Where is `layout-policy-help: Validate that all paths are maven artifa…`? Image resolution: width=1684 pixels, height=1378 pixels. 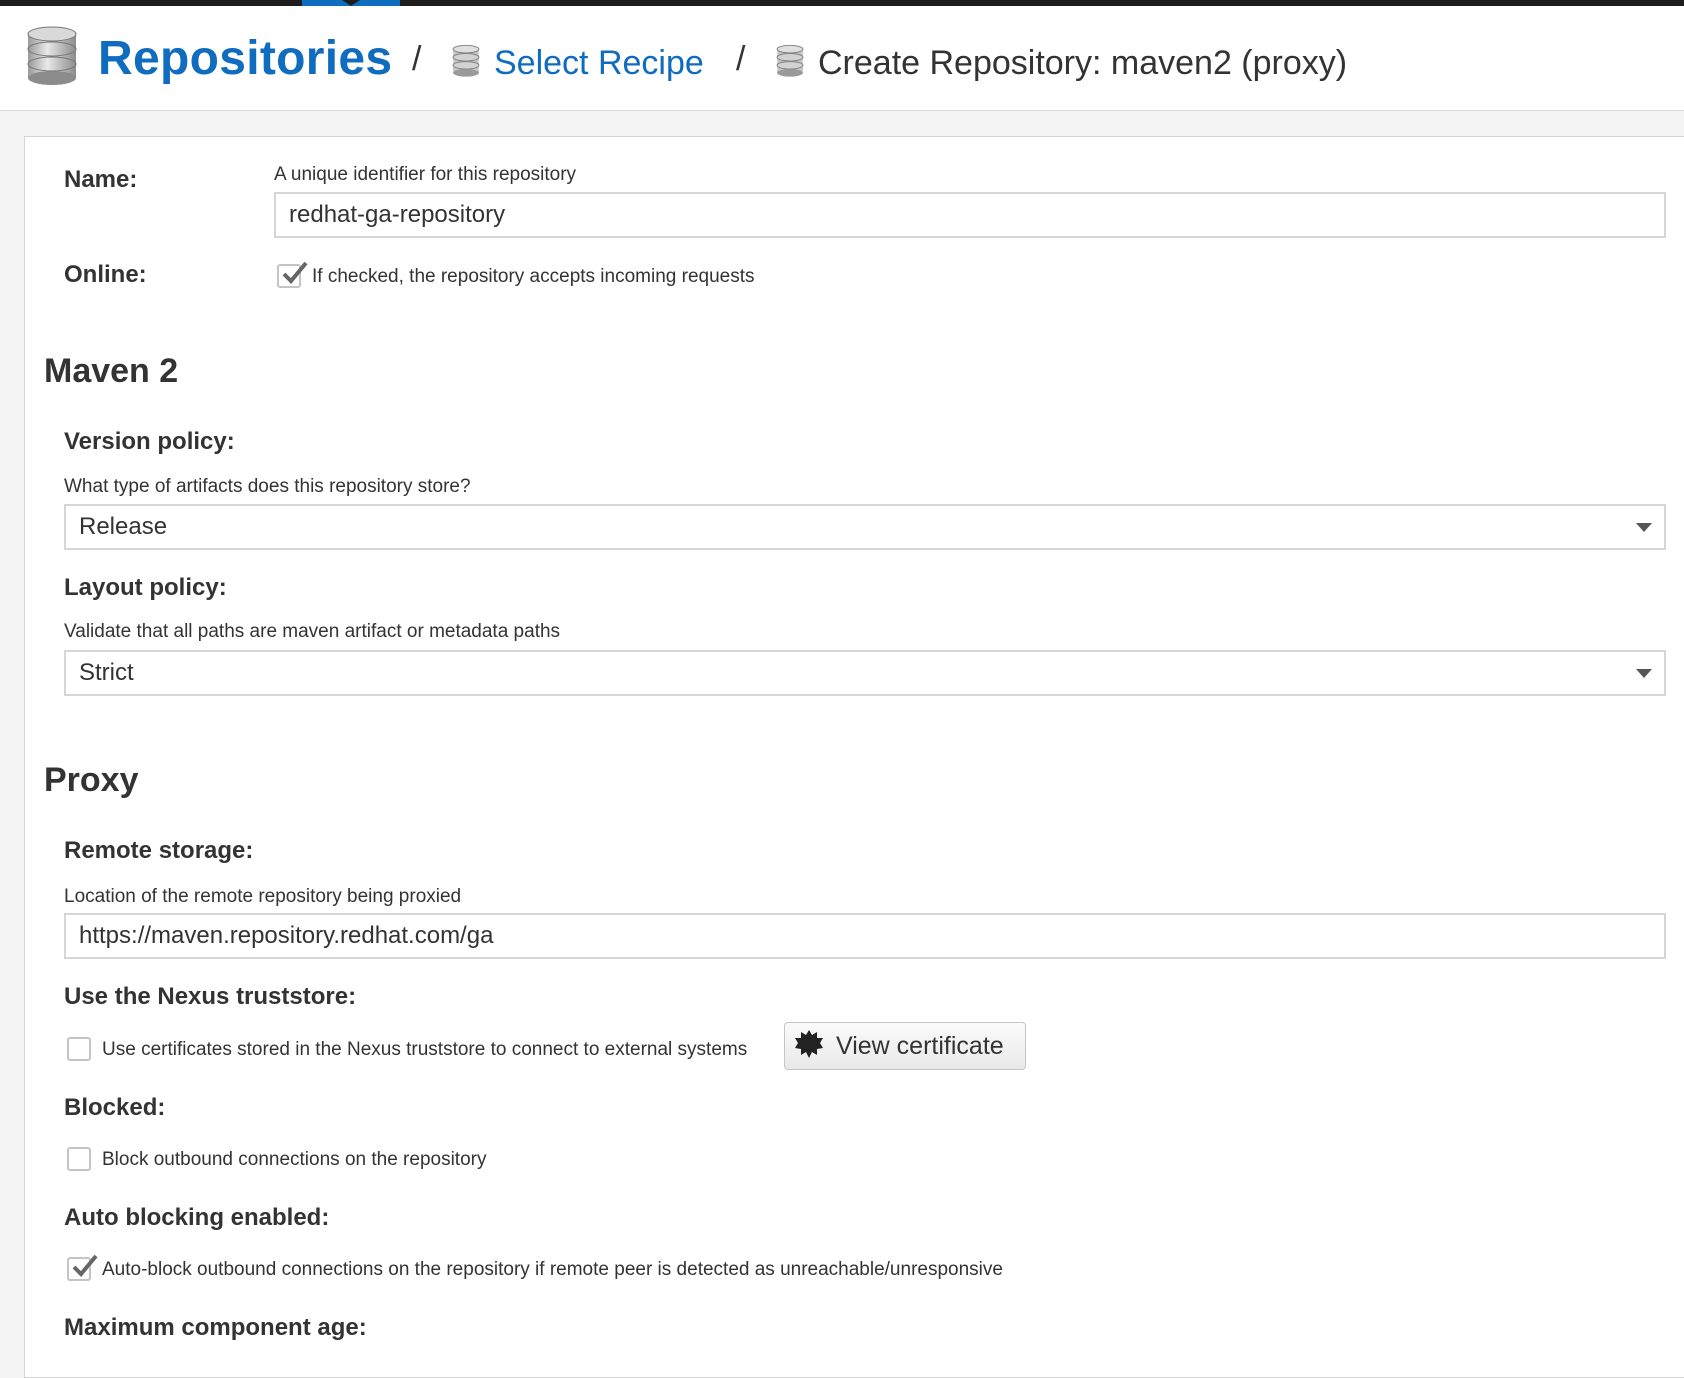
layout-policy-help: Validate that all paths are maven artifa… is located at coordinates (312, 631).